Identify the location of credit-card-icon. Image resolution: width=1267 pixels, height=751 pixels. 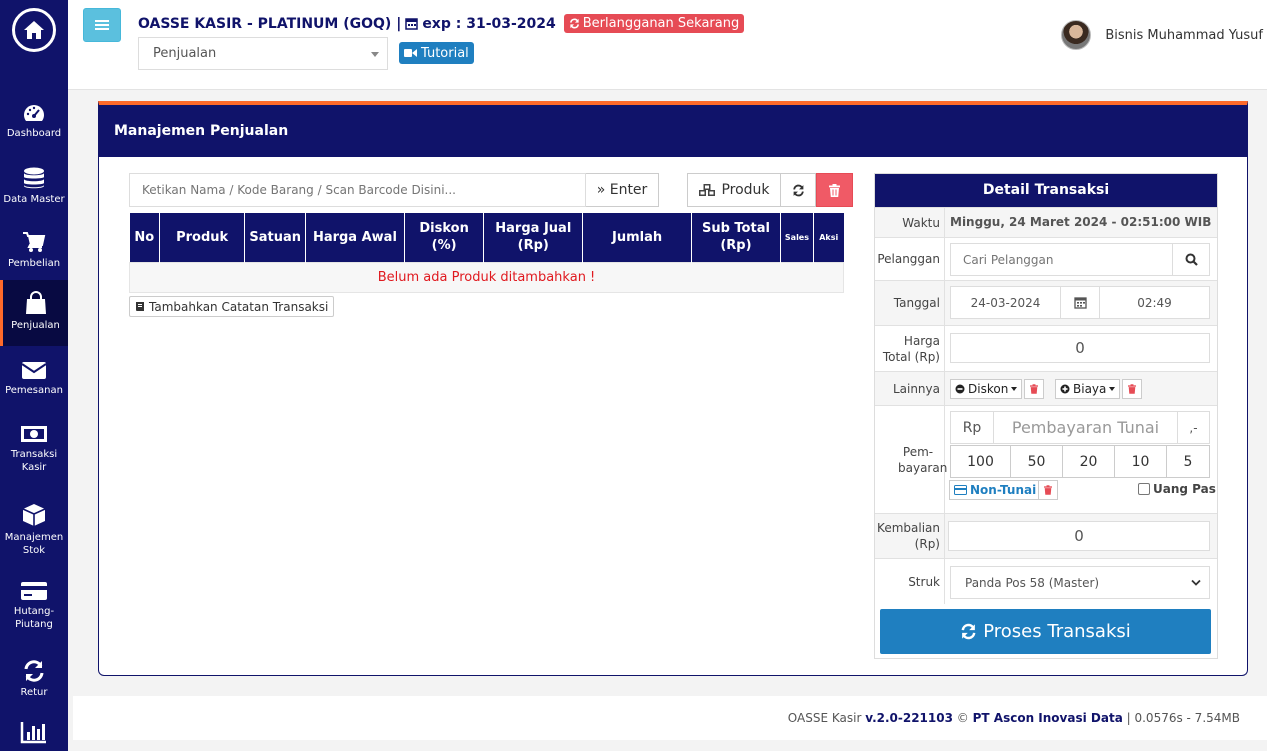
(960, 490).